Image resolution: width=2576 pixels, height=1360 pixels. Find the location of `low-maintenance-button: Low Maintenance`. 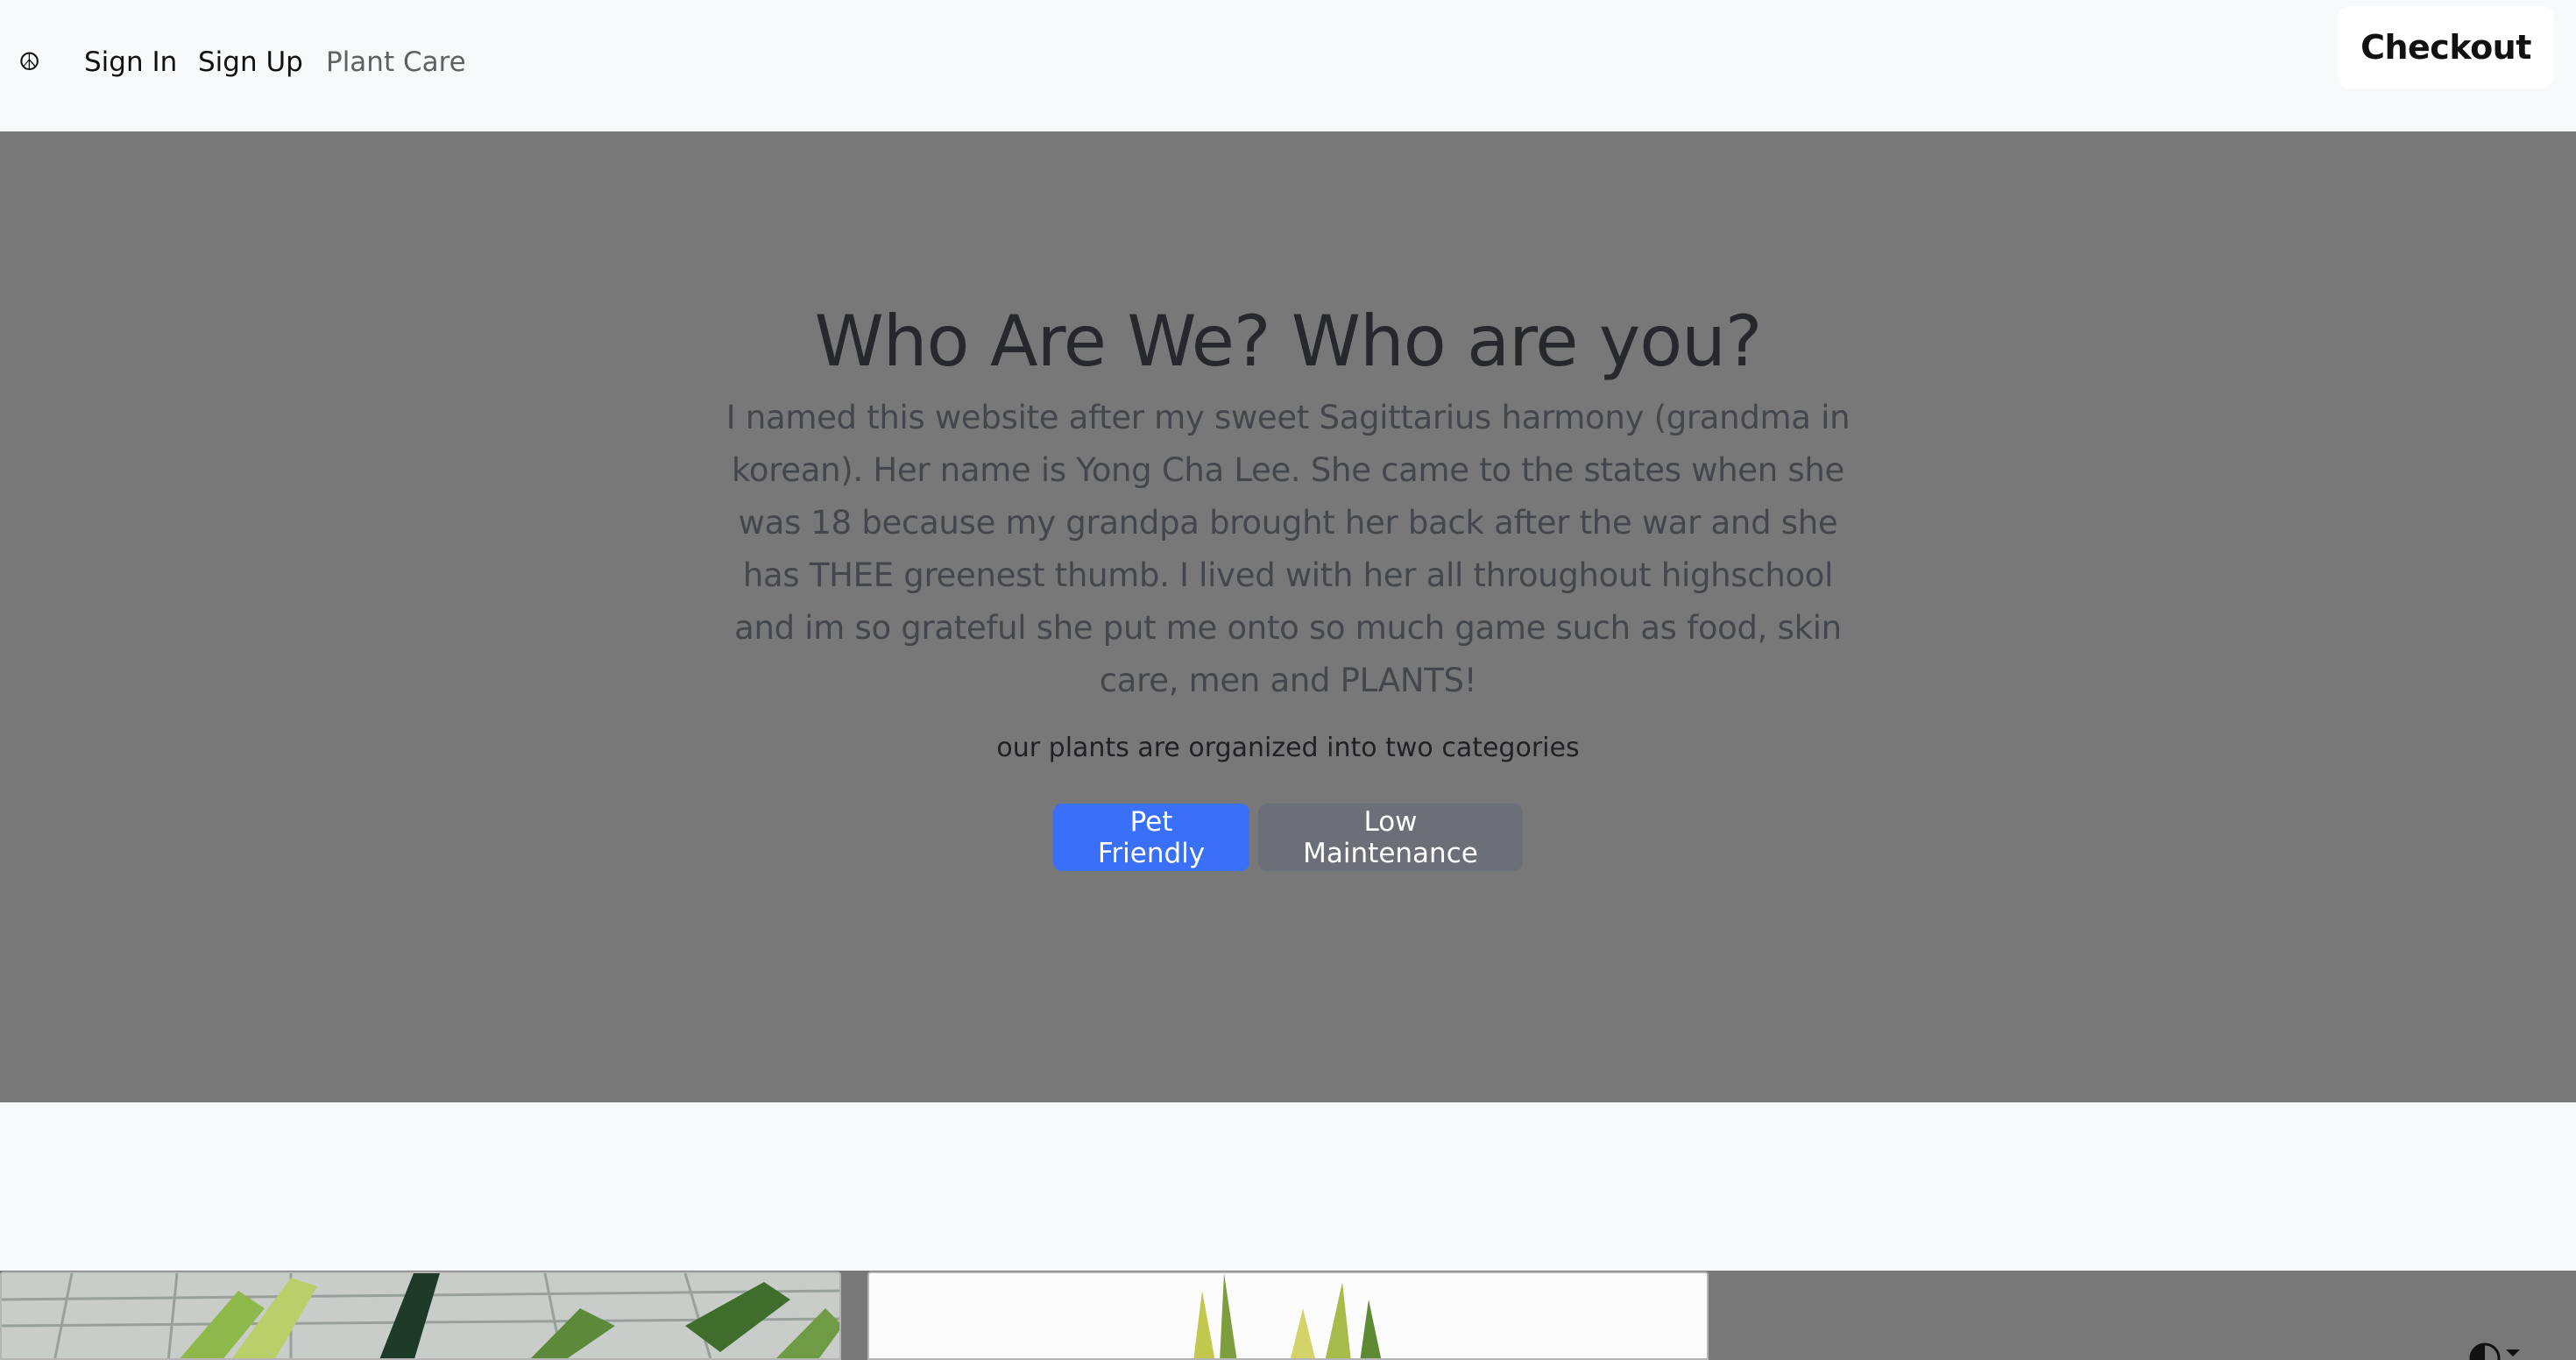

low-maintenance-button: Low Maintenance is located at coordinates (1390, 837).